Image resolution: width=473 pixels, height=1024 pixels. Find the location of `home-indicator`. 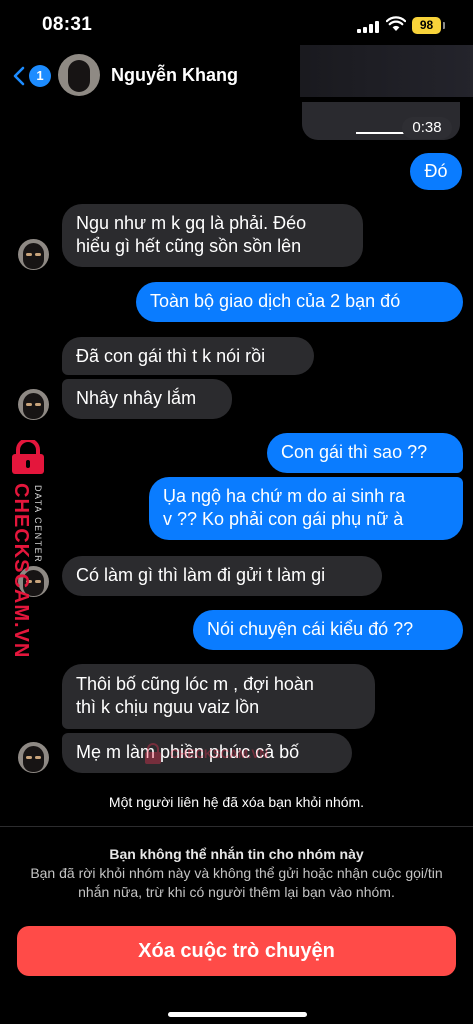

home-indicator is located at coordinates (237, 1014).